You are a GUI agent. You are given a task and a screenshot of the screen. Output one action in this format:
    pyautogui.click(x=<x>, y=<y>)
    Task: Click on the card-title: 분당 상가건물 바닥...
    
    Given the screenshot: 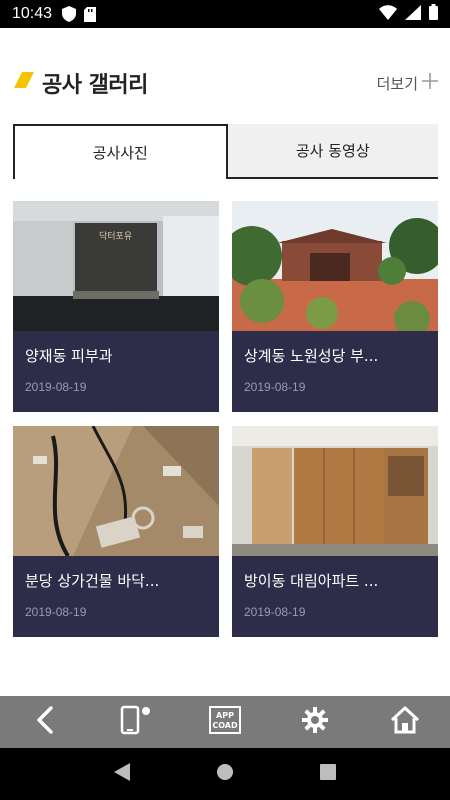 What is the action you would take?
    pyautogui.click(x=92, y=581)
    